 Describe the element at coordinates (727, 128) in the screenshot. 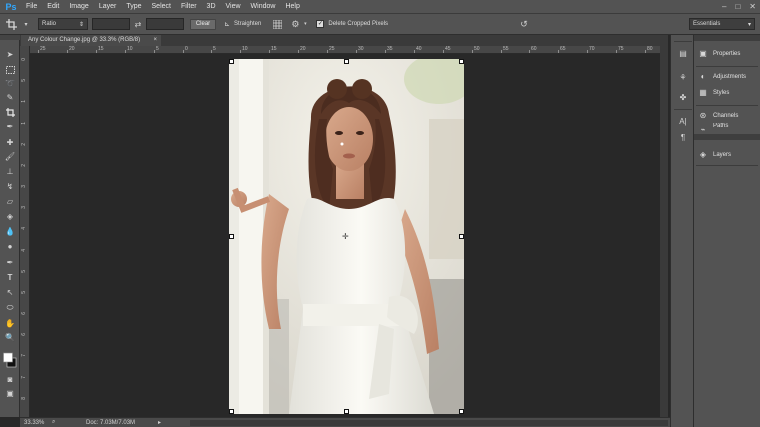

I see `panel-paths: ⌁ Paths` at that location.